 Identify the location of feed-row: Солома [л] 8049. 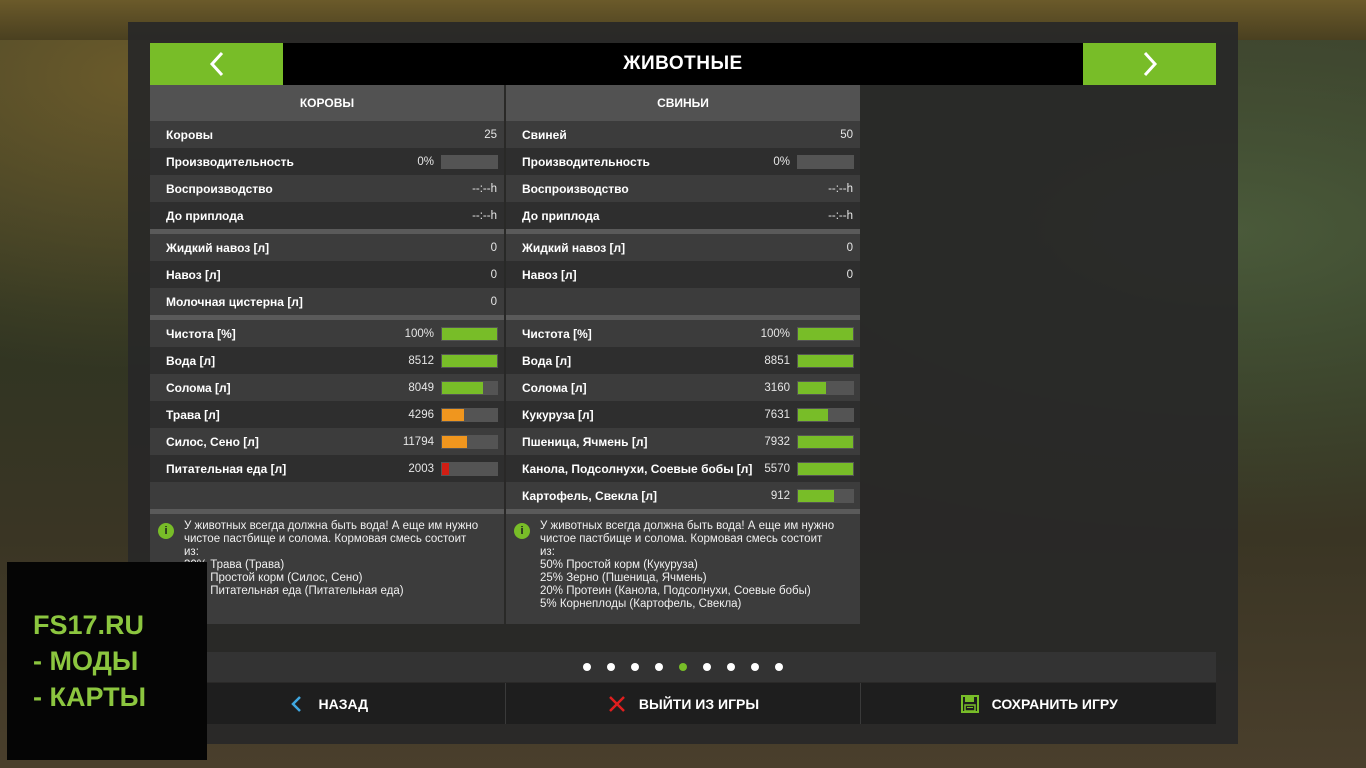
(327, 387).